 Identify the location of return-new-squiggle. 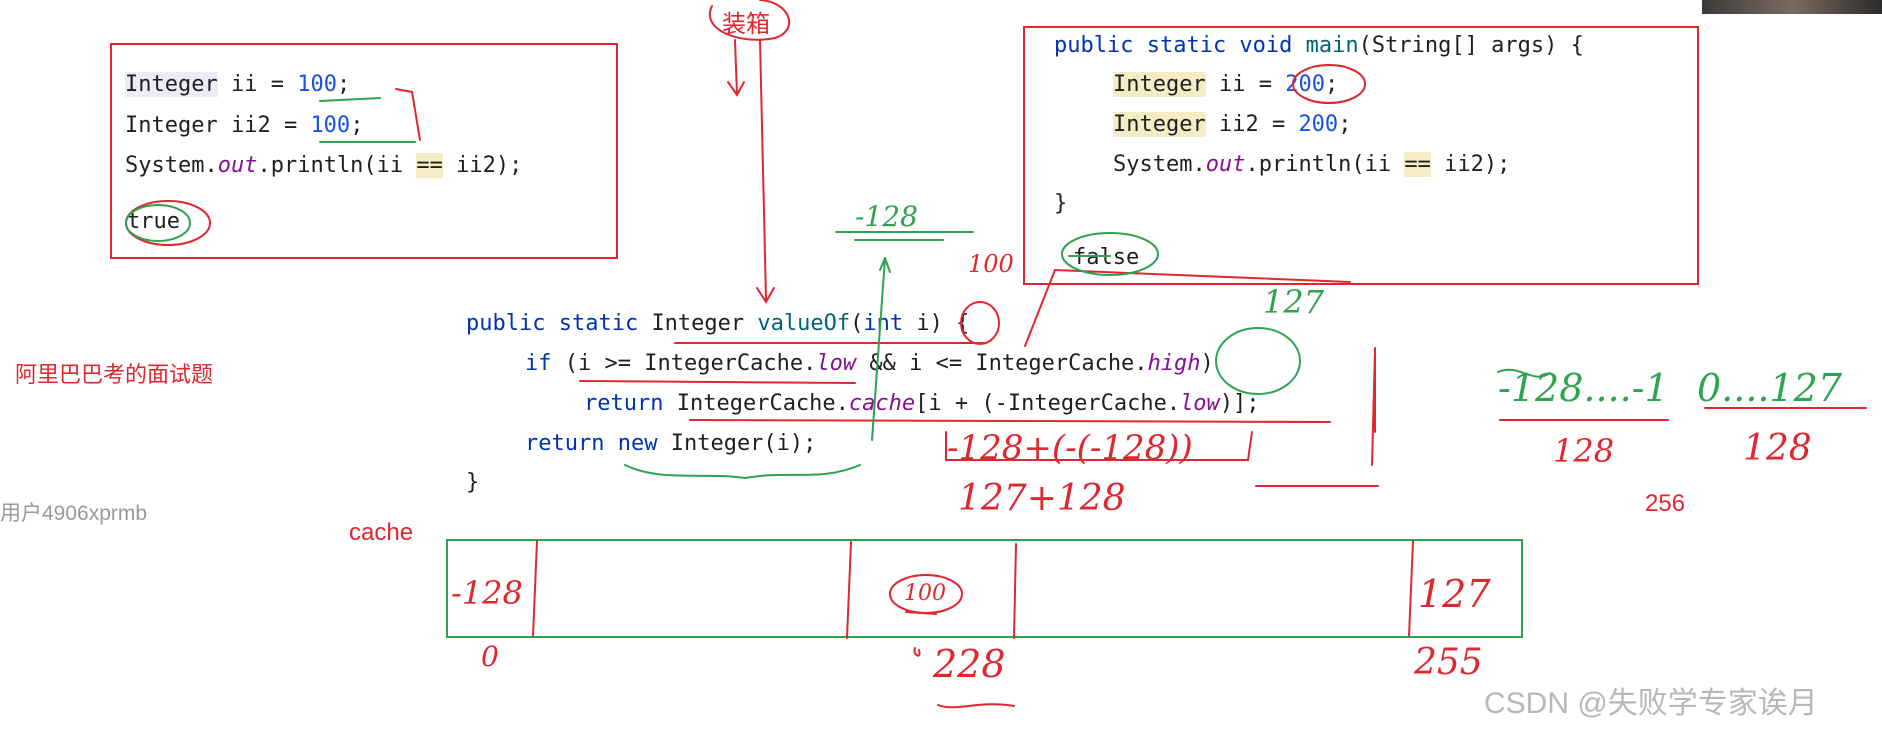
(742, 472).